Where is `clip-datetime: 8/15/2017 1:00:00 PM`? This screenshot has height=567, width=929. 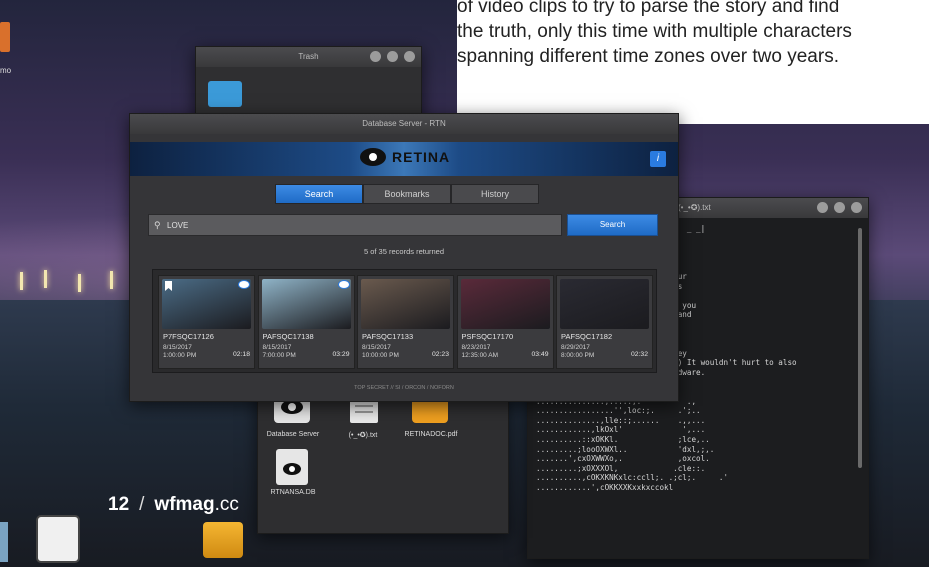
clip-datetime: 8/15/2017 1:00:00 PM is located at coordinates (179, 352).